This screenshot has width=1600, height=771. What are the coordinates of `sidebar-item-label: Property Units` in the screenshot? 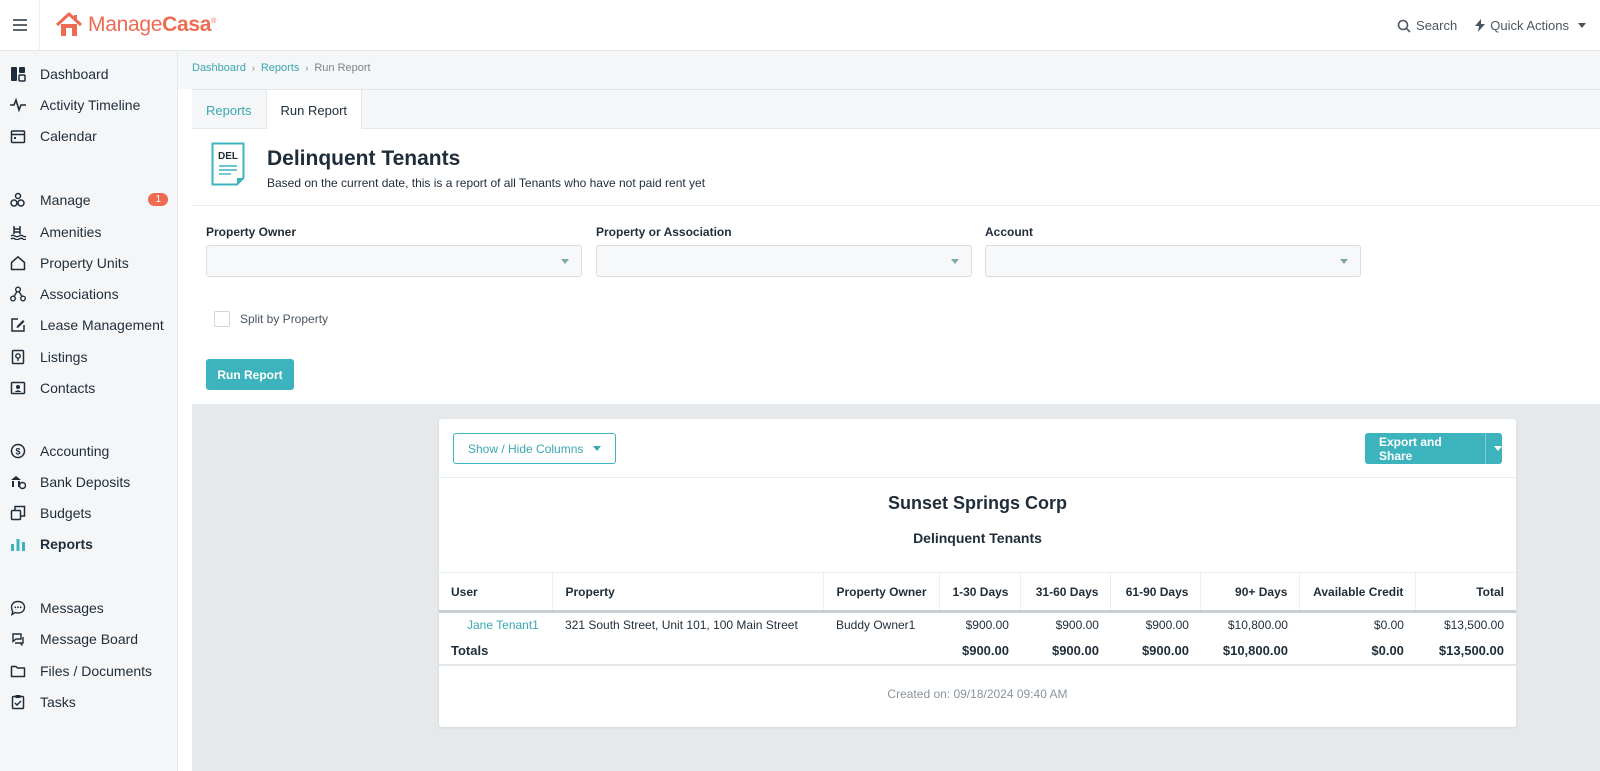 It's located at (84, 263).